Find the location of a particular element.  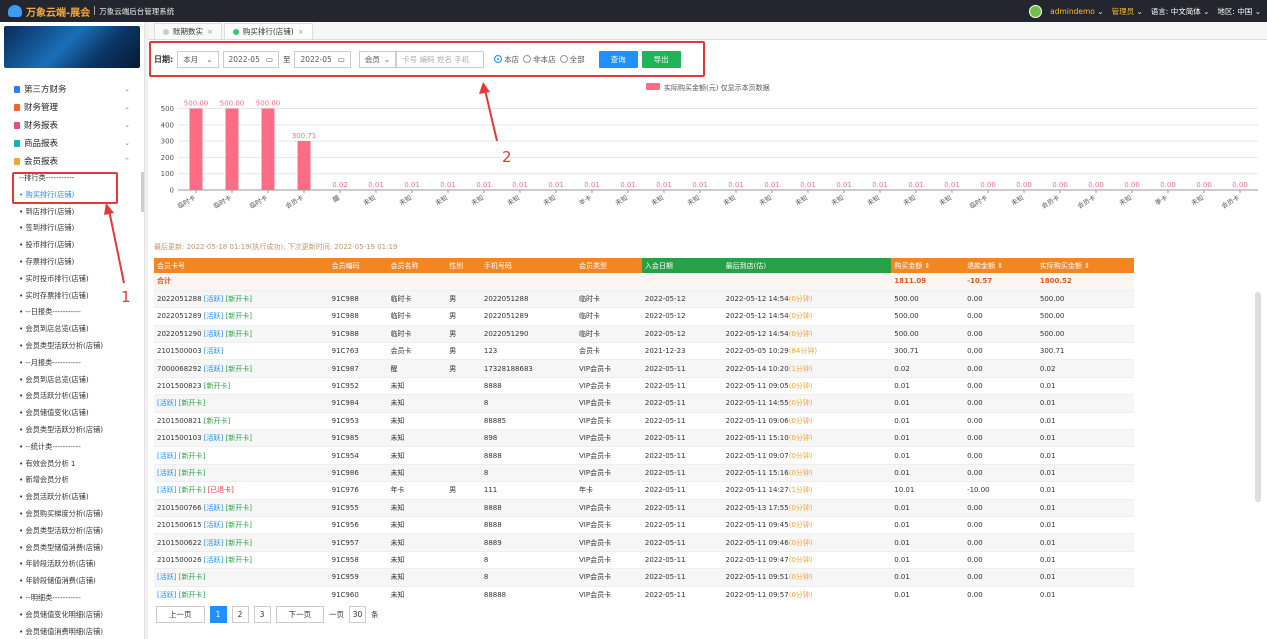

annotation-number-1: 1 is located at coordinates (126, 297).